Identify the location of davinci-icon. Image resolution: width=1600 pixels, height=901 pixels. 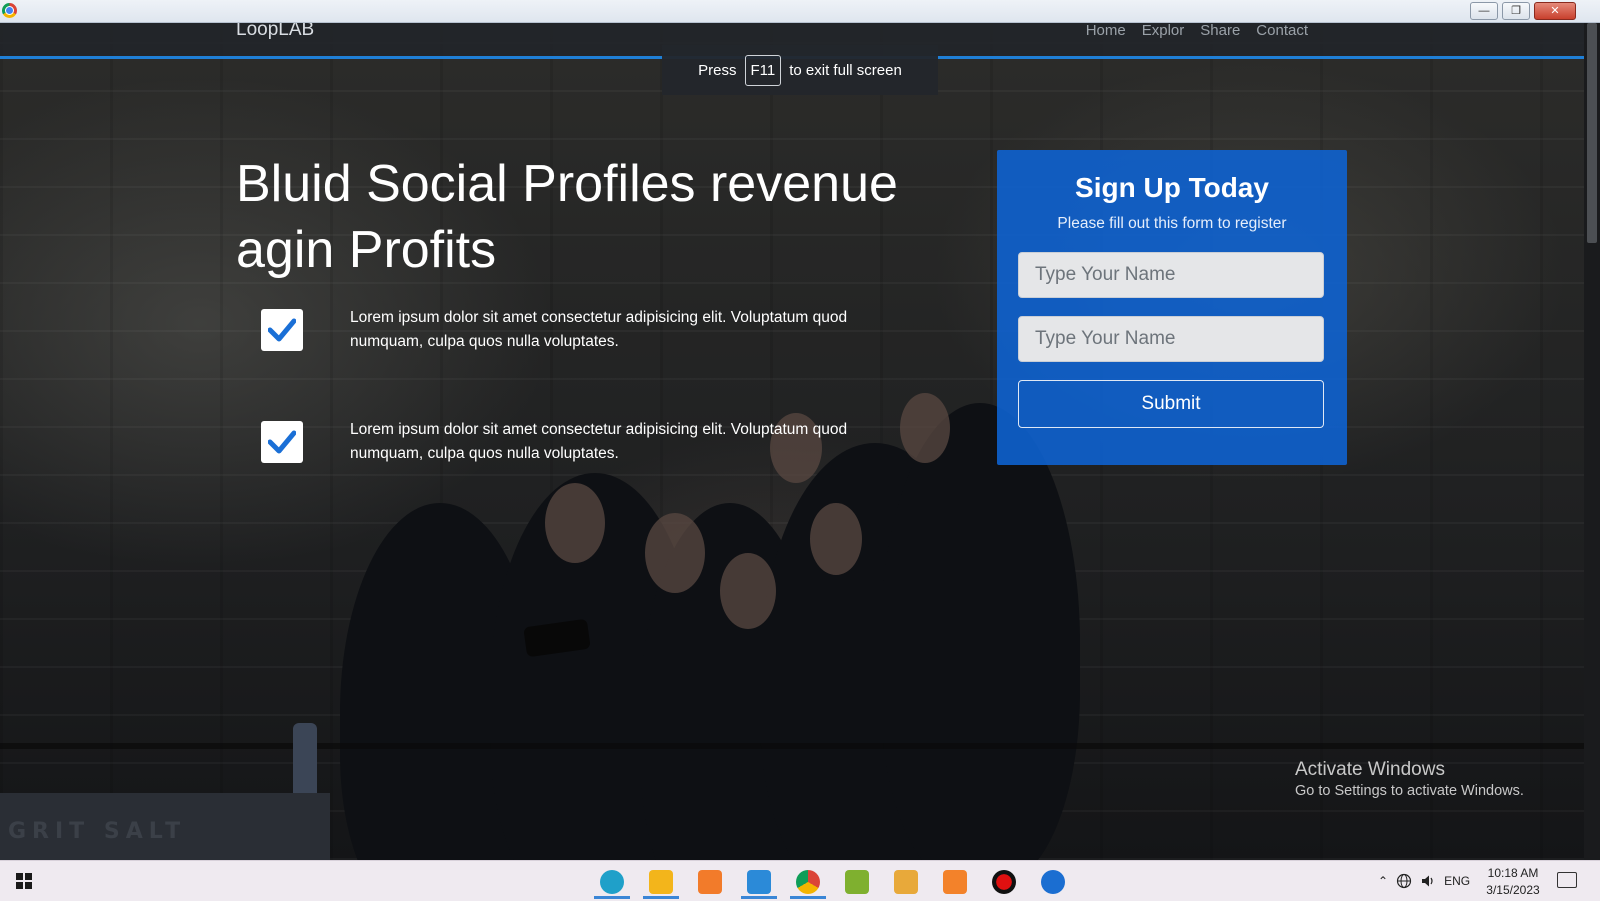
(1053, 882).